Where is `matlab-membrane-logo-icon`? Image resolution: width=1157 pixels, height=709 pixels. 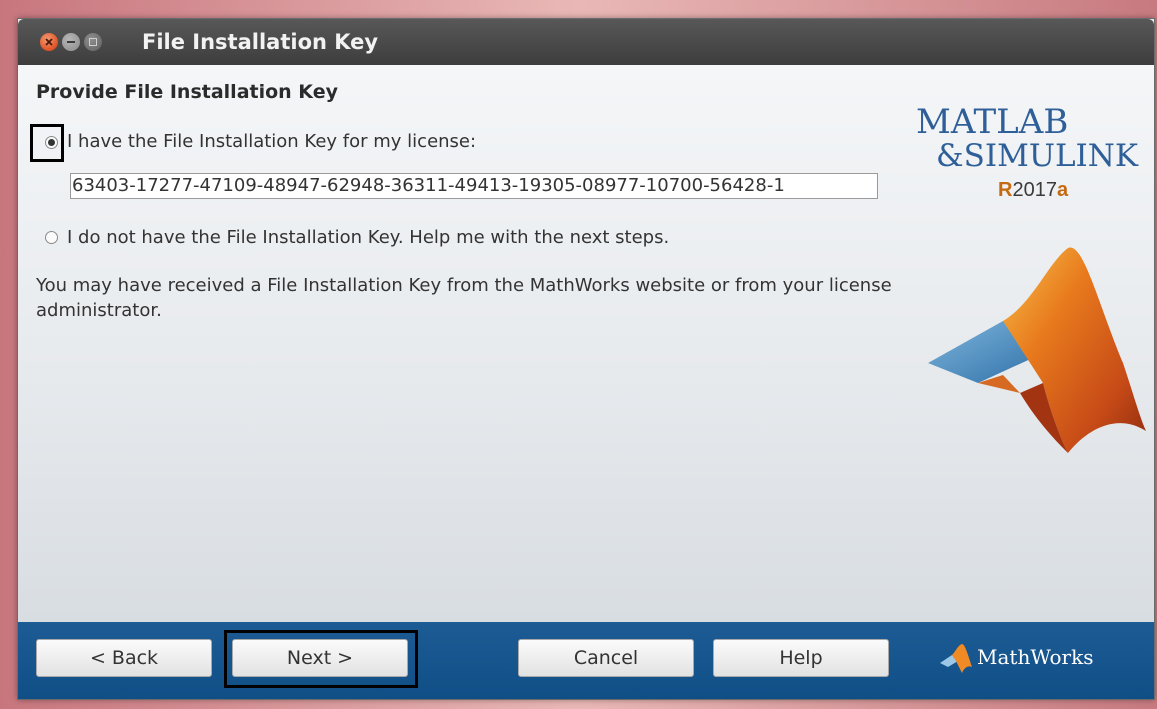 matlab-membrane-logo-icon is located at coordinates (1037, 350).